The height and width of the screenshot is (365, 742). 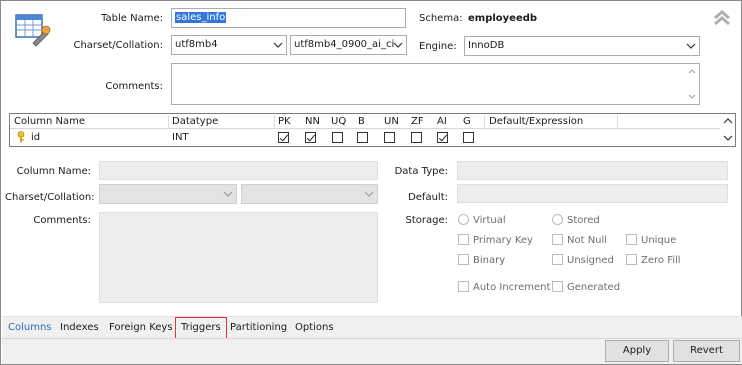 What do you see at coordinates (637, 351) in the screenshot?
I see `apply-button: Apply` at bounding box center [637, 351].